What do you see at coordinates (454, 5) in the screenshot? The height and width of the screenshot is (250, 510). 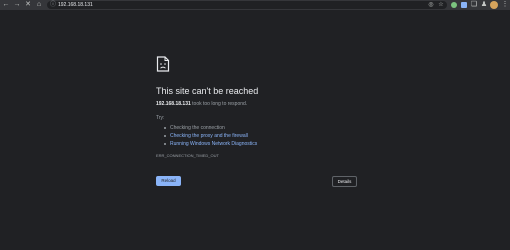 I see `shield-icon` at bounding box center [454, 5].